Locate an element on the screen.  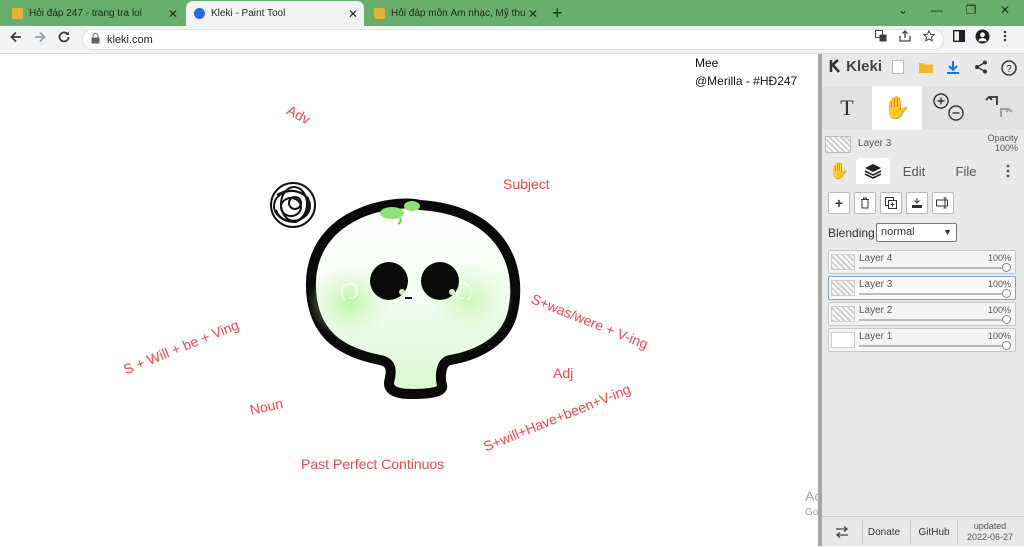
merge-down-icon is located at coordinates (917, 203).